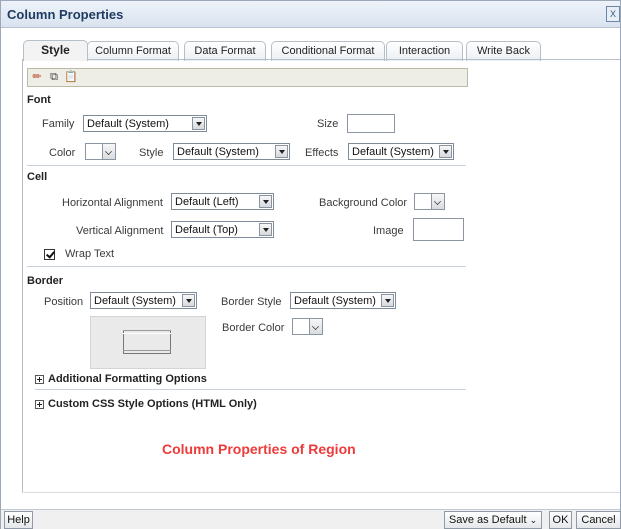  What do you see at coordinates (58, 124) in the screenshot?
I see `font-family-label: Family` at bounding box center [58, 124].